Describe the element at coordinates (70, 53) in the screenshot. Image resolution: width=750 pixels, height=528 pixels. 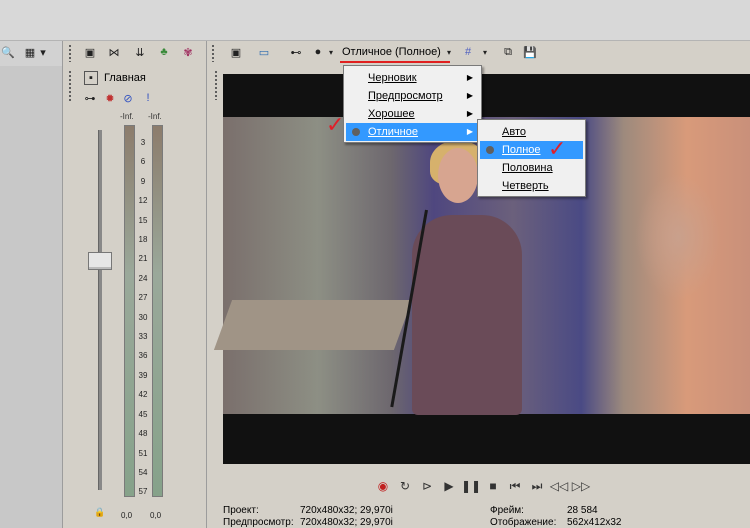
I see `mixer-grip` at that location.